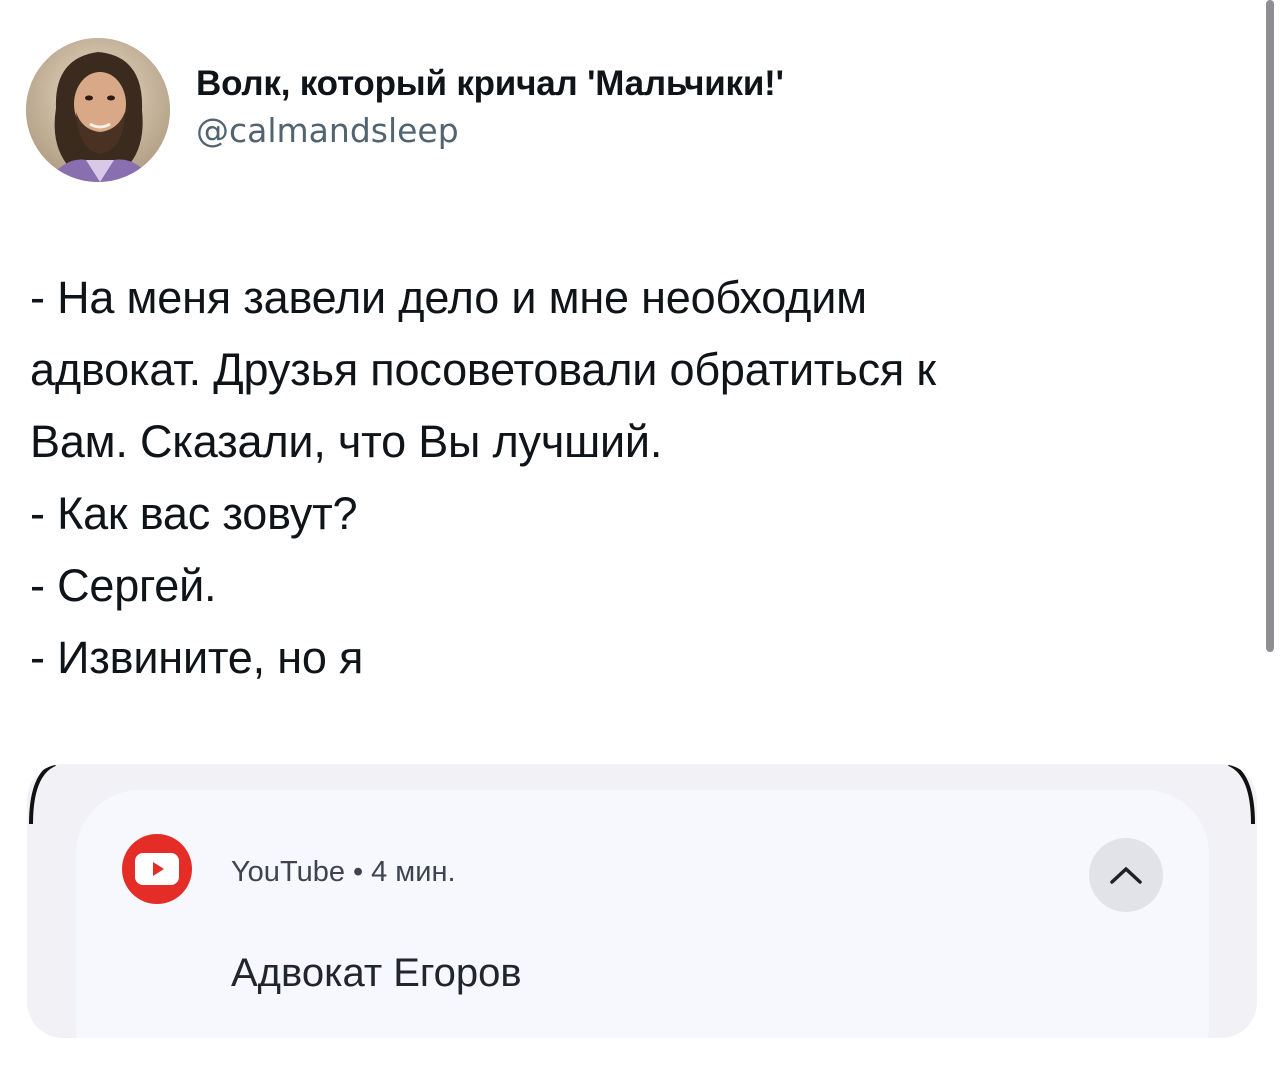 The image size is (1284, 1073). What do you see at coordinates (157, 869) in the screenshot?
I see `youtube-icon` at bounding box center [157, 869].